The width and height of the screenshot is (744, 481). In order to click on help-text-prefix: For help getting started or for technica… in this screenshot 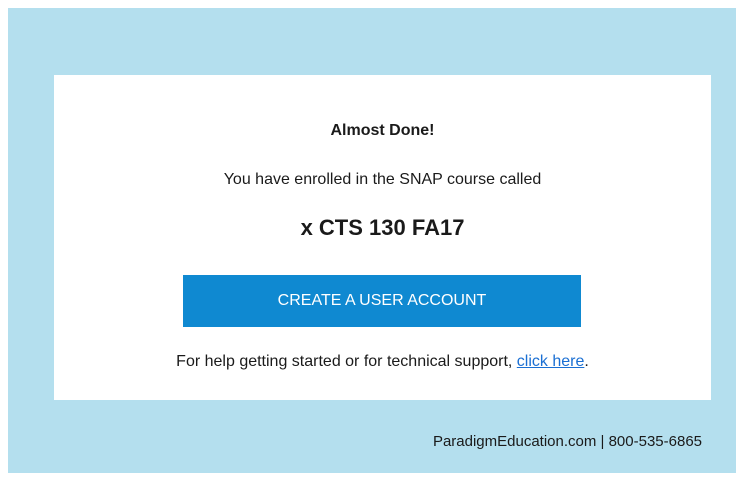, I will do `click(346, 361)`.